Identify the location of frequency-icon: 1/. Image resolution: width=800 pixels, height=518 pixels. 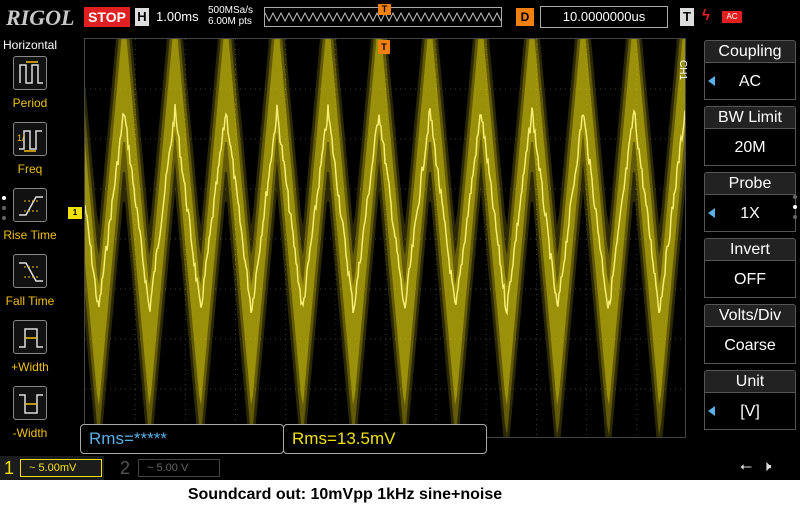
(30, 139).